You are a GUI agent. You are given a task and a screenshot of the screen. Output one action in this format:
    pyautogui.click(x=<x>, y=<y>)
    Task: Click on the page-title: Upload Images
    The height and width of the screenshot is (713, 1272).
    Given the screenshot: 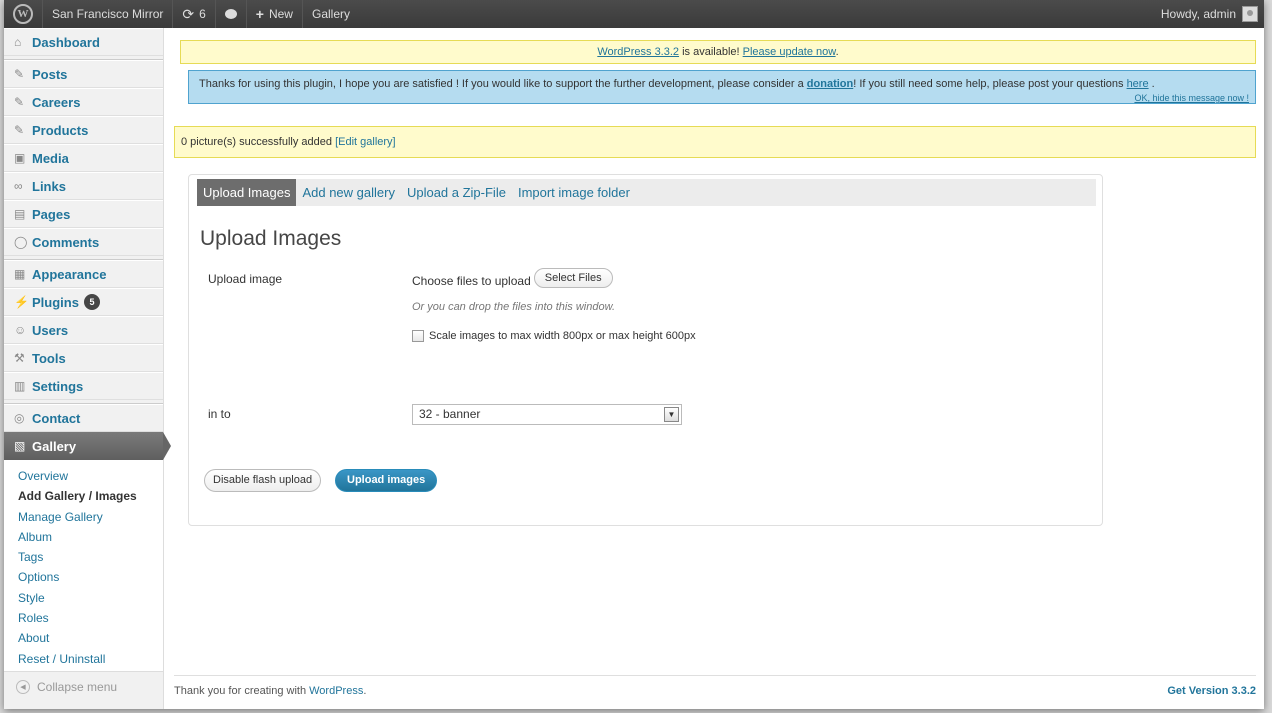 What is the action you would take?
    pyautogui.click(x=271, y=238)
    